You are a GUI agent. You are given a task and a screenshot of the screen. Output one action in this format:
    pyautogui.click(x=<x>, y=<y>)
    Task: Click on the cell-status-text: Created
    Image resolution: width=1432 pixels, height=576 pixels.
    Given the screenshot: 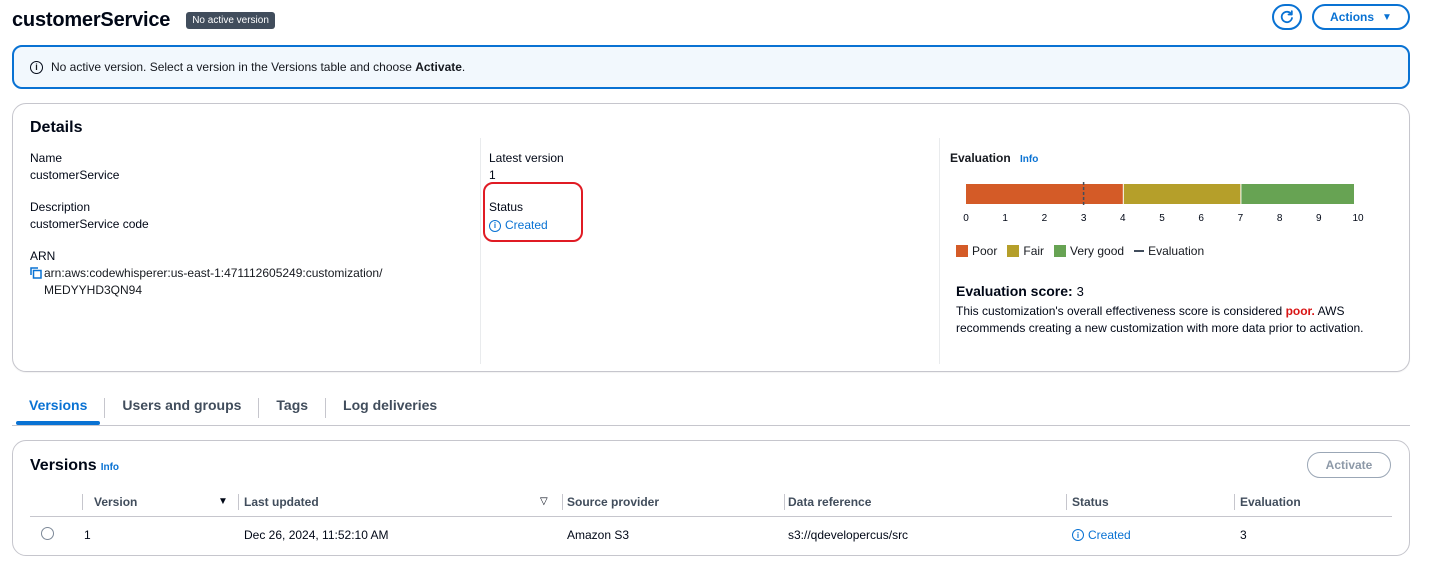 What is the action you would take?
    pyautogui.click(x=1109, y=535)
    